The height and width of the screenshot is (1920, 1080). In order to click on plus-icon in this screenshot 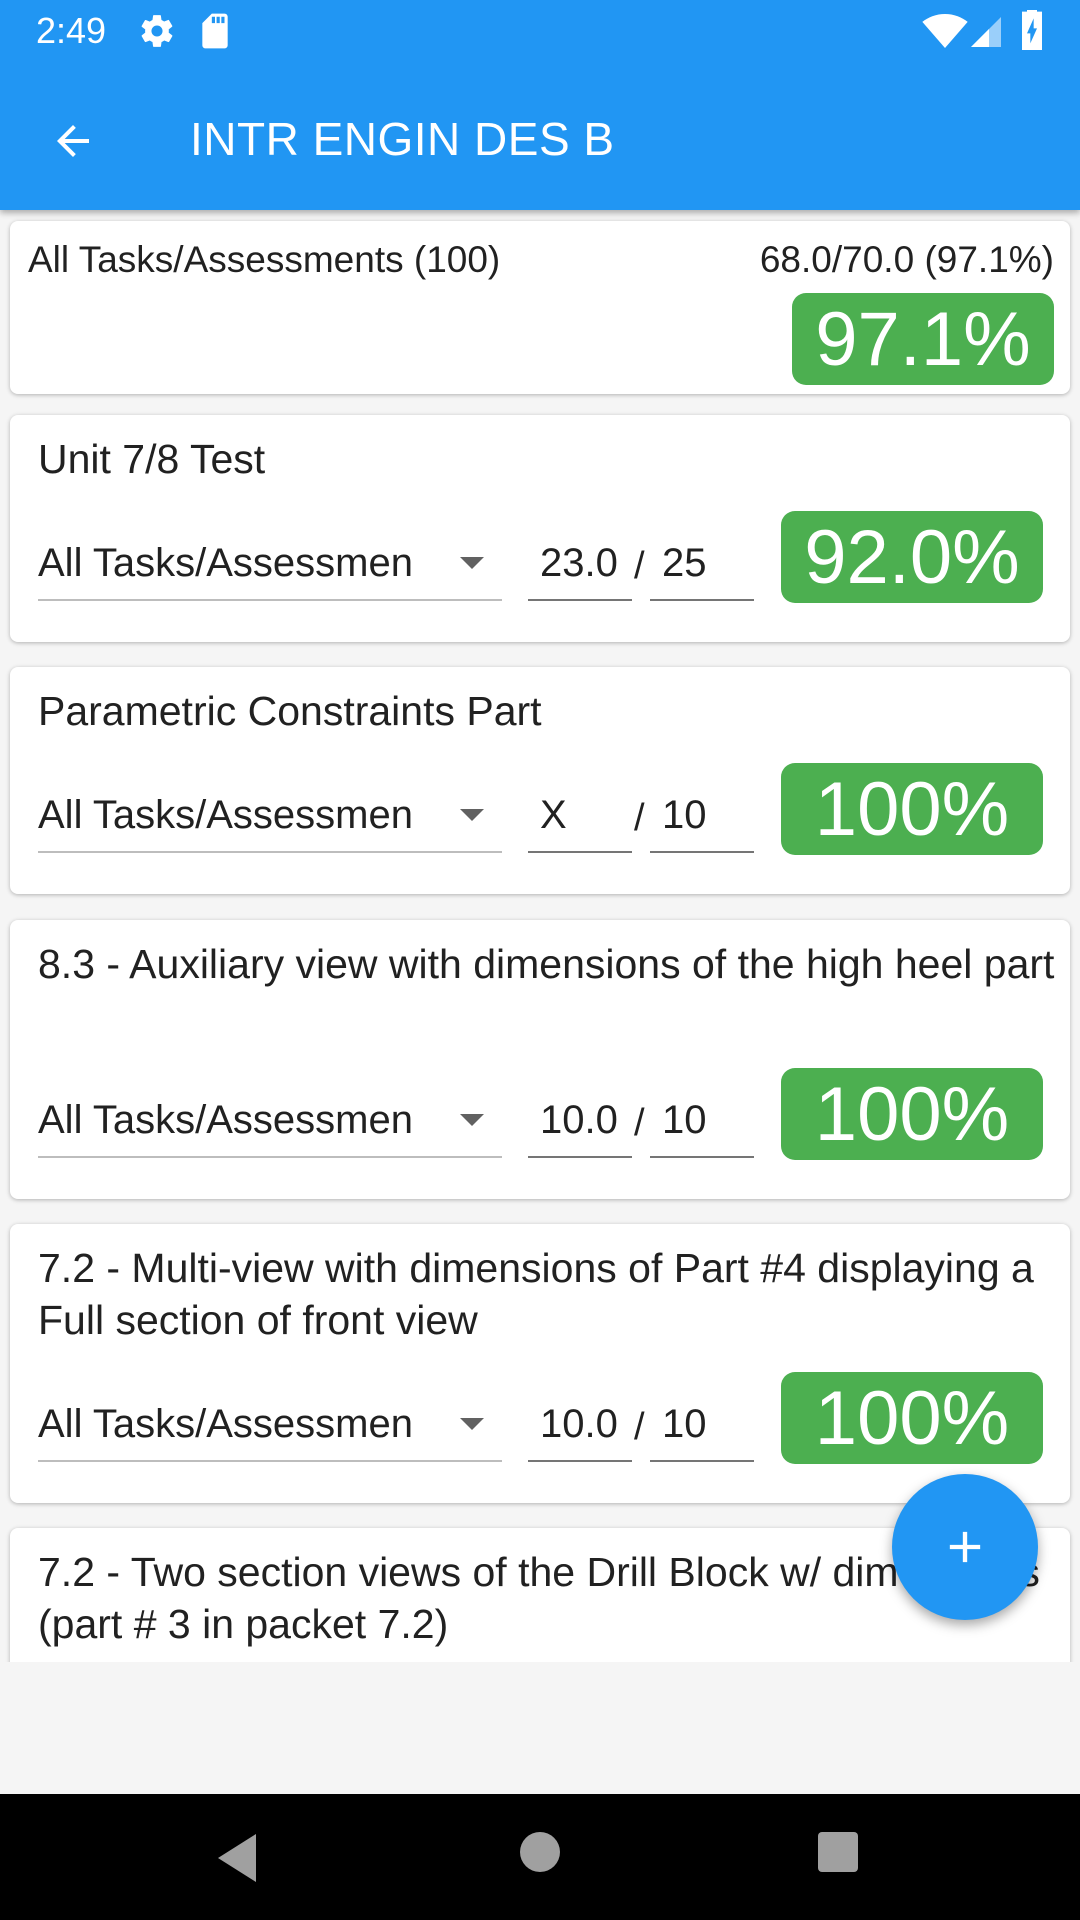, I will do `click(965, 1547)`.